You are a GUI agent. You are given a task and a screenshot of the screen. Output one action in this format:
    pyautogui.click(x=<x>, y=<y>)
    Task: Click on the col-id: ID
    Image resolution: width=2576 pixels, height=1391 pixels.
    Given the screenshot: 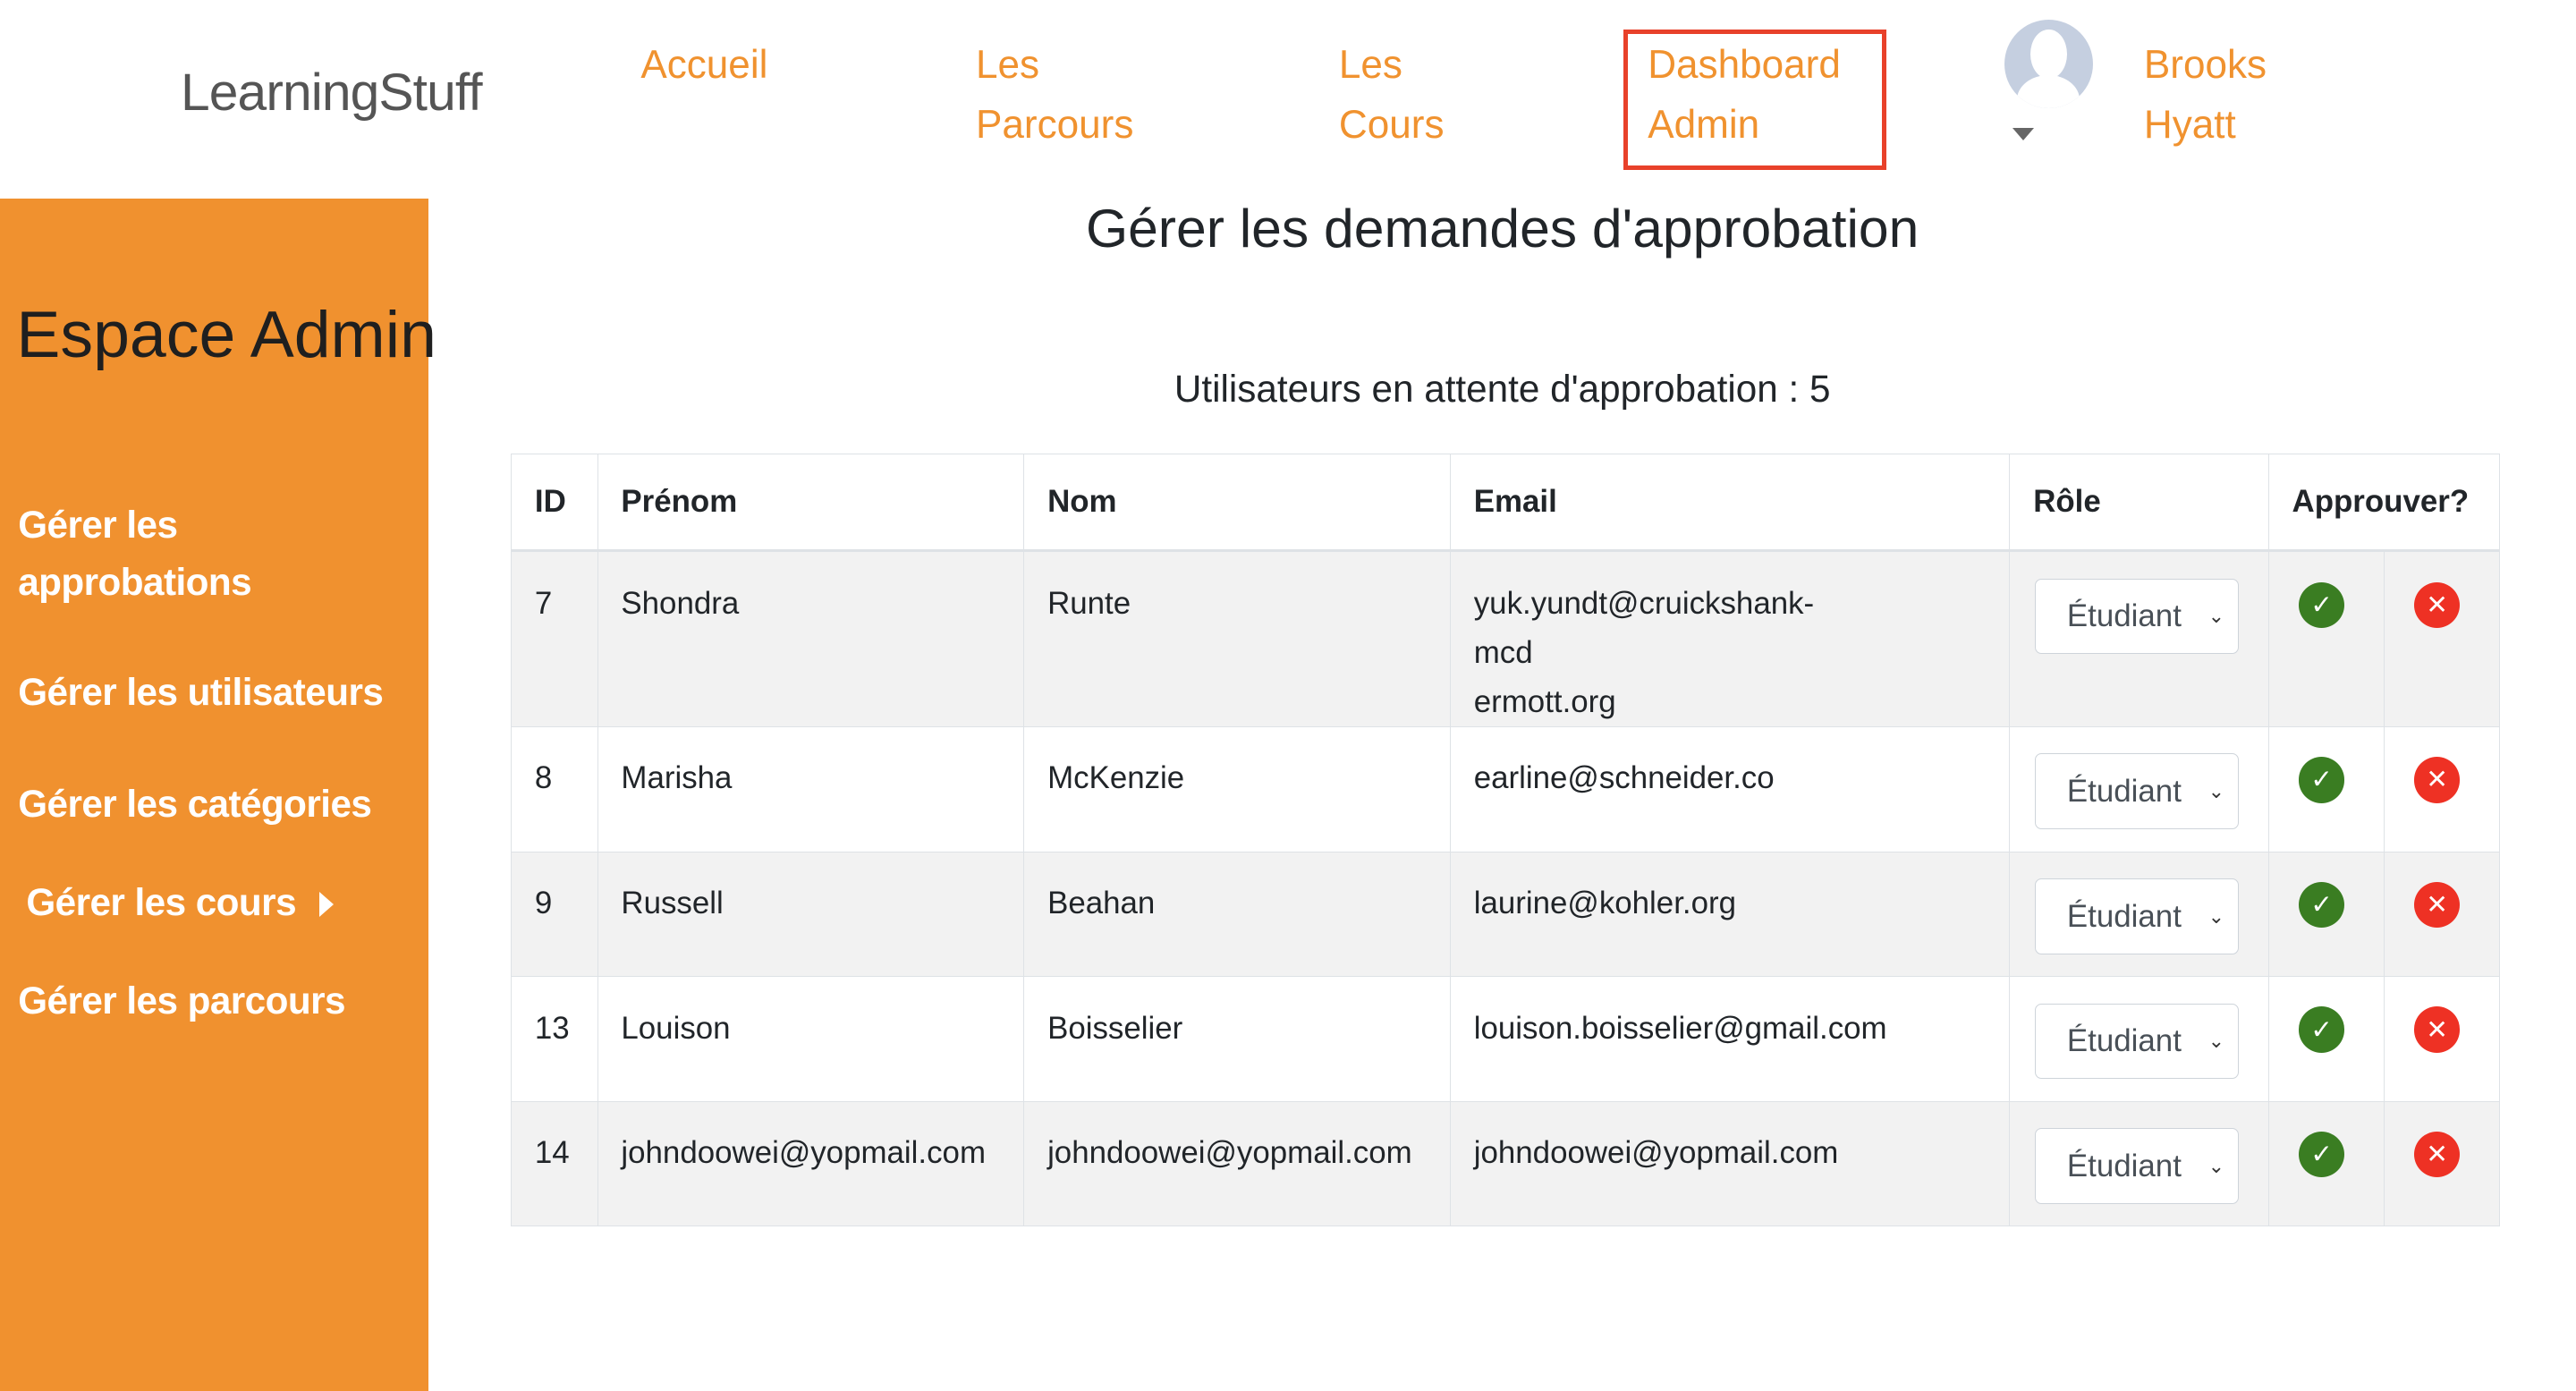 What is the action you would take?
    pyautogui.click(x=554, y=503)
    